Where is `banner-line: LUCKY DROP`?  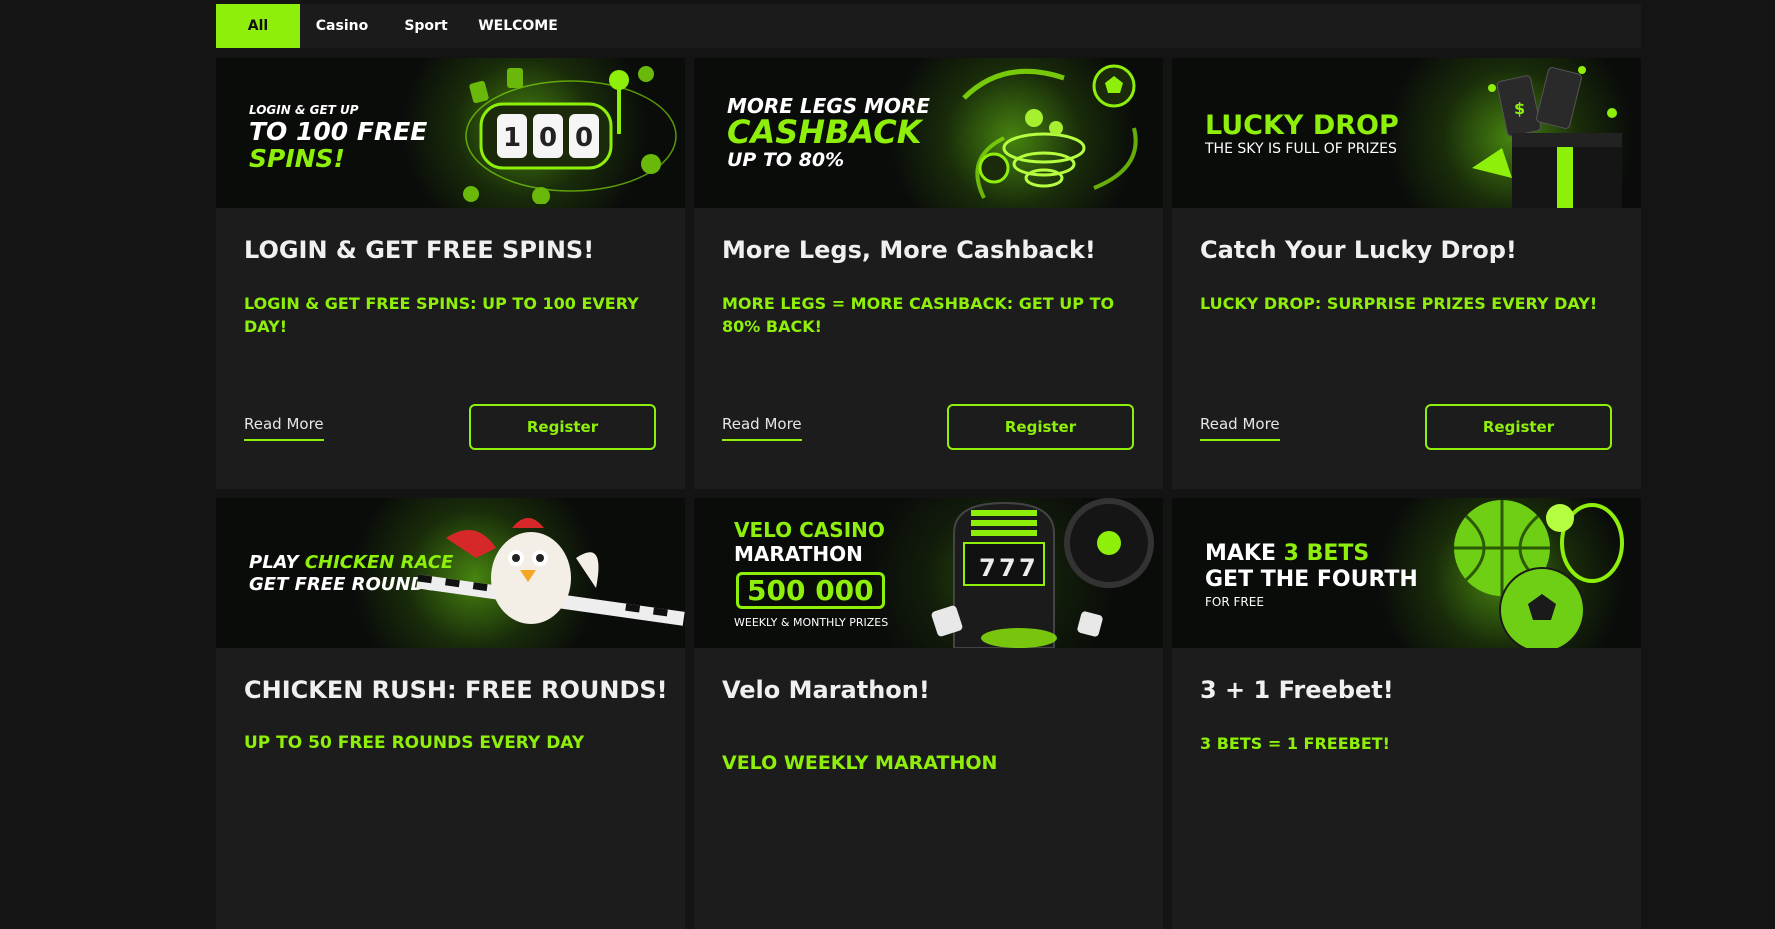
banner-line: LUCKY DROP is located at coordinates (1302, 125).